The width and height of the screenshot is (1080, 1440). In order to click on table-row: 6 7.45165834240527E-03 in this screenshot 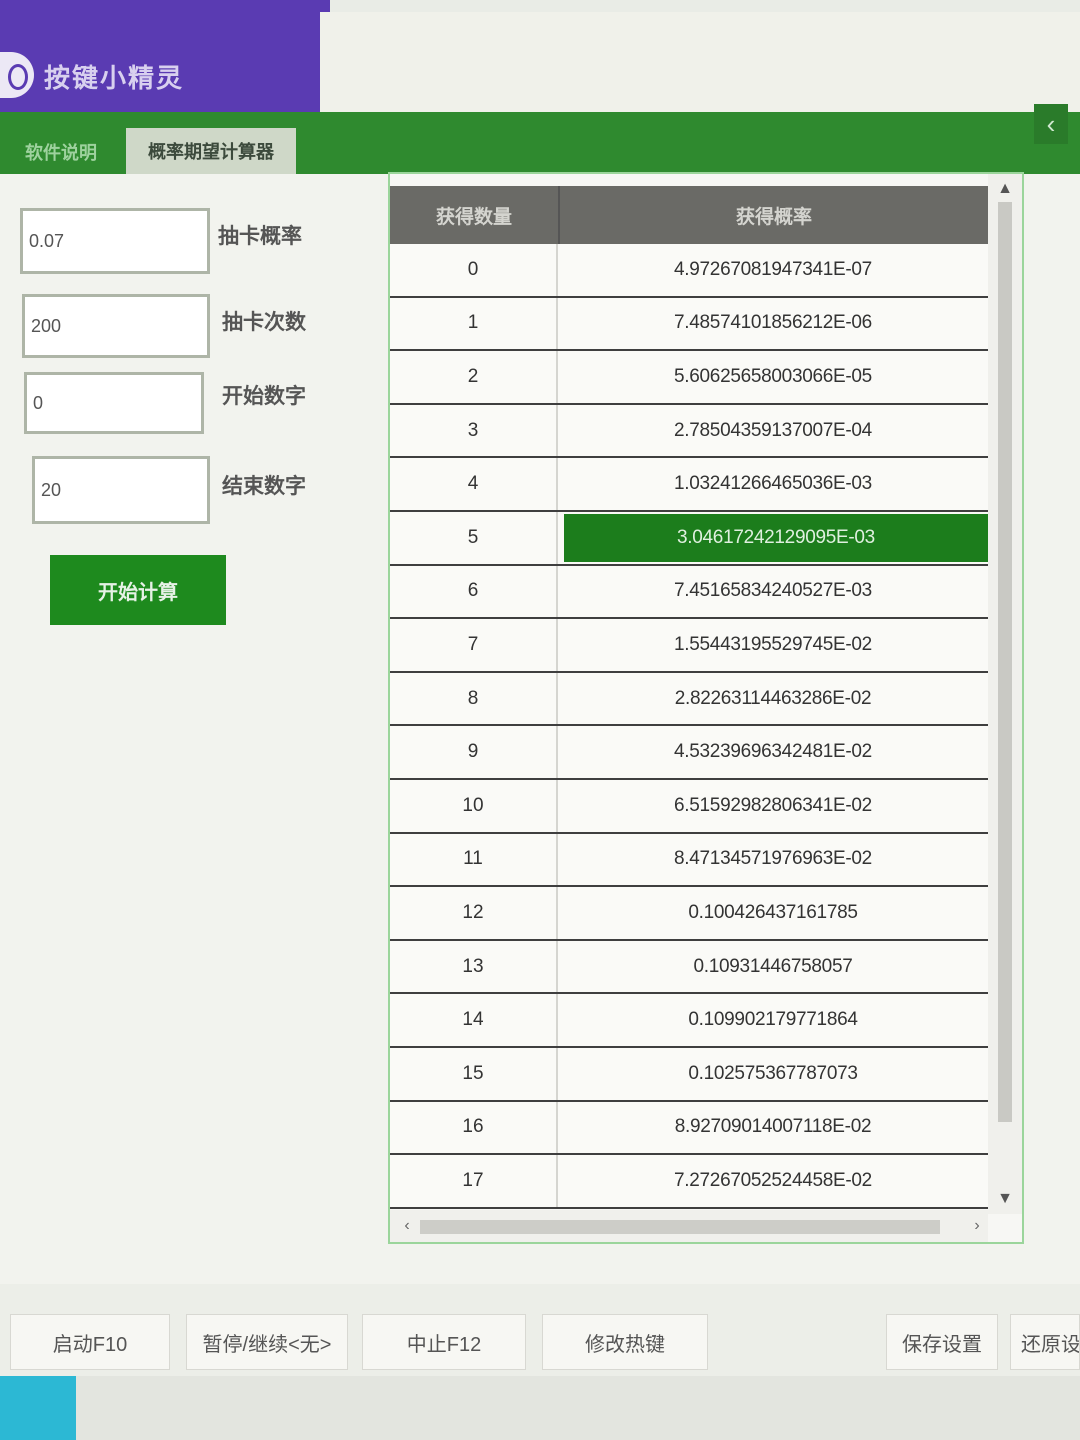, I will do `click(689, 592)`.